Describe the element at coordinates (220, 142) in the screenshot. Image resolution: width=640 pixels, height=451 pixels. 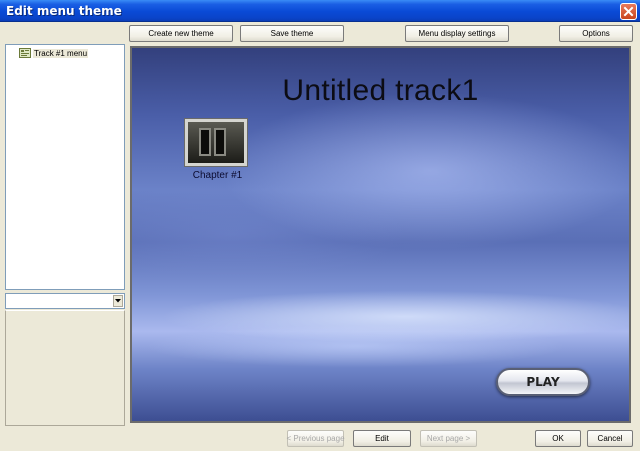
I see `door-right` at that location.